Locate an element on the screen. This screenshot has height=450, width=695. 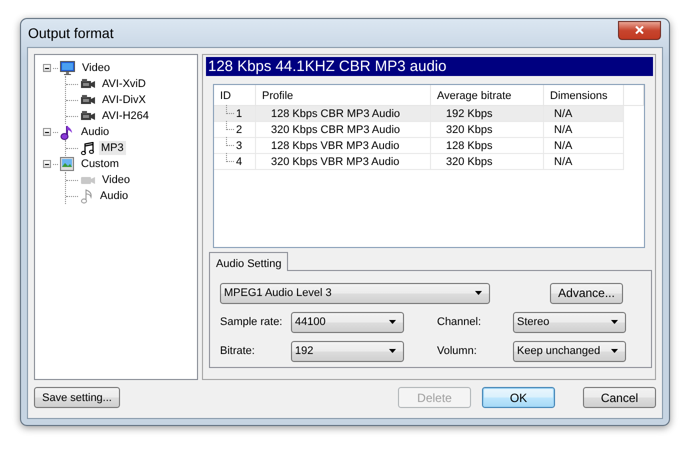
tree-item: AVI-H264 is located at coordinates (125, 116).